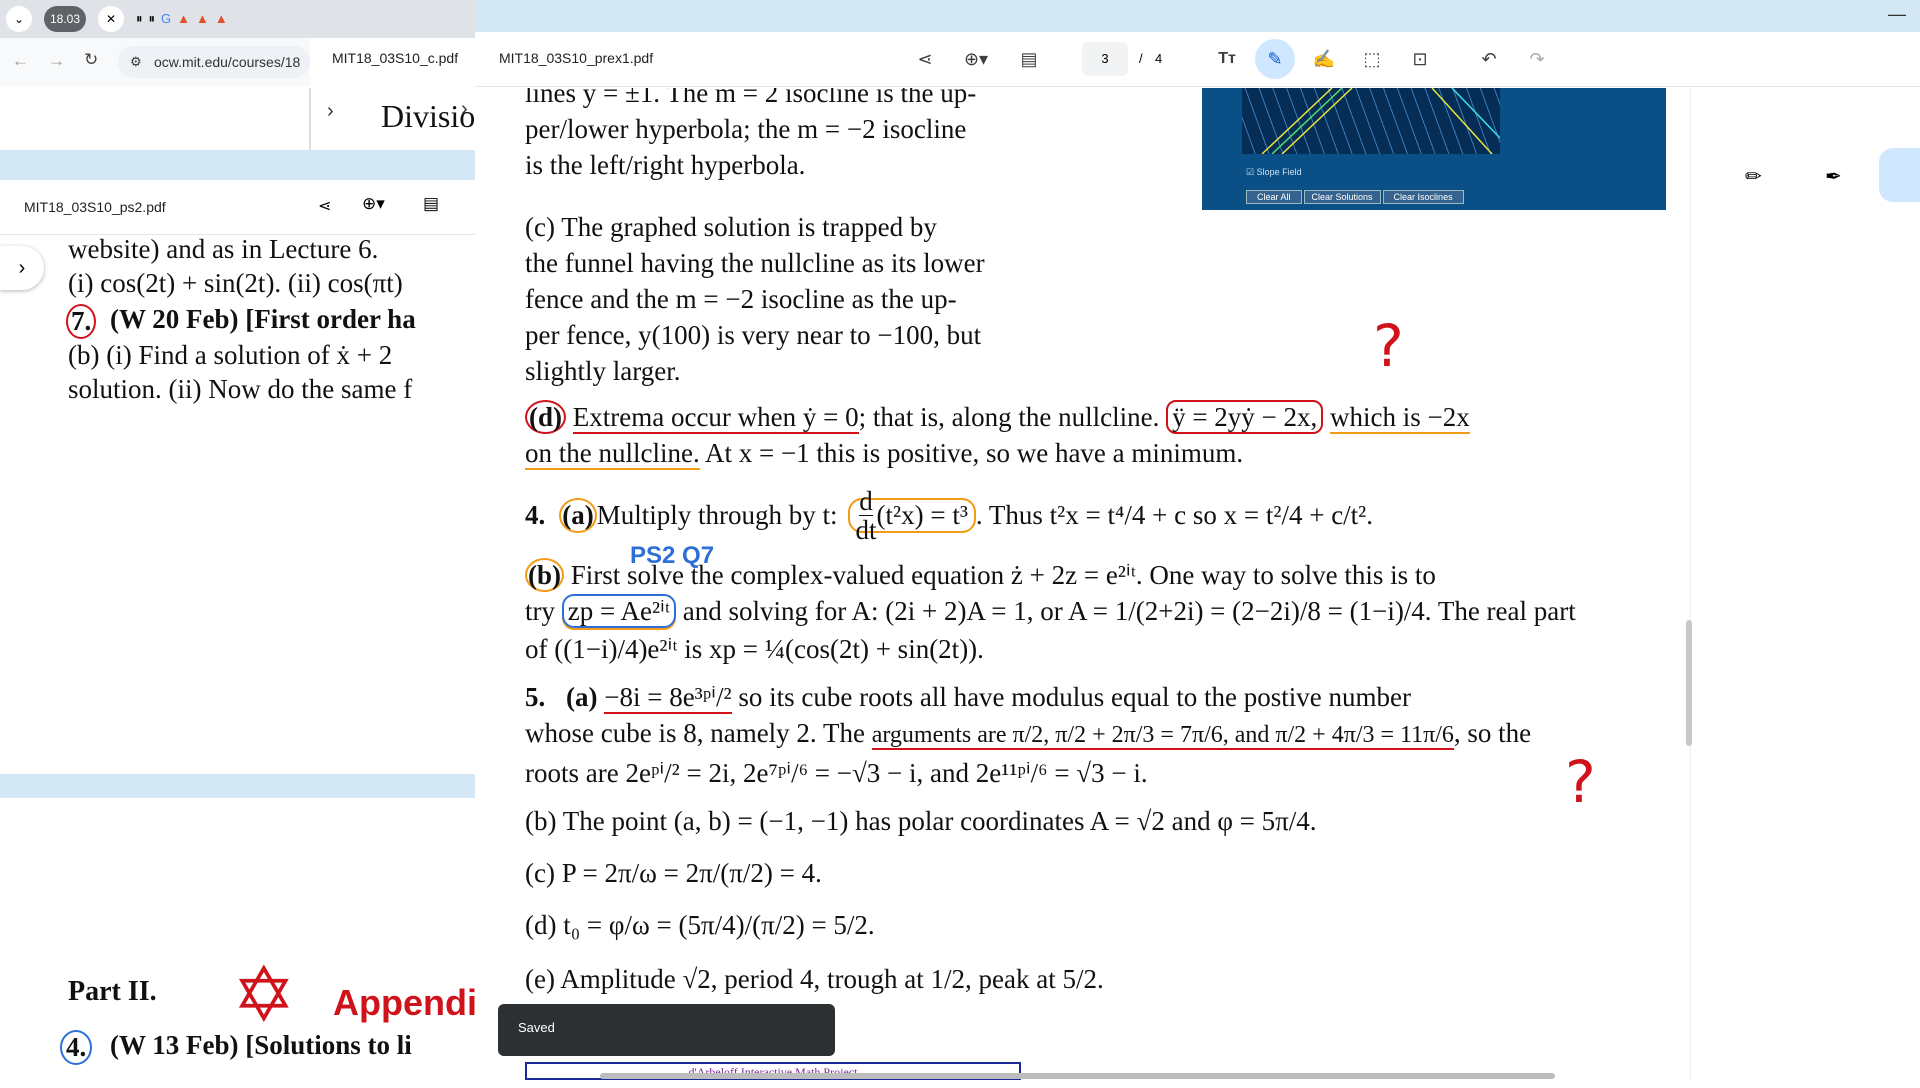 The width and height of the screenshot is (1920, 1088). Describe the element at coordinates (545, 417) in the screenshot. I see `label-d: (d)` at that location.